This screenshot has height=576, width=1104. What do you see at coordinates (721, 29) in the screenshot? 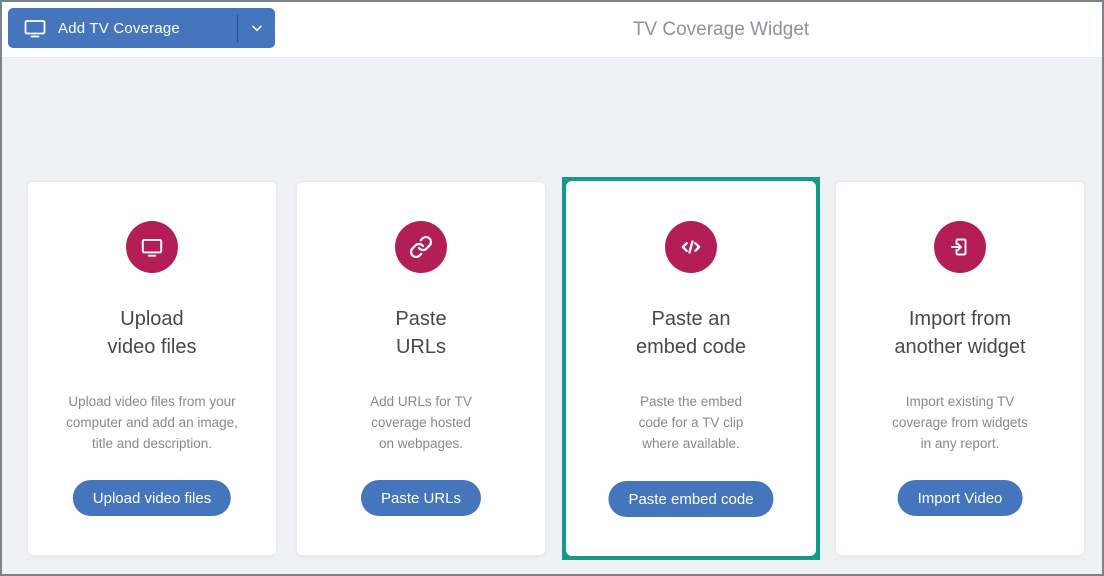
I see `page-title: TV Coverage Widget` at bounding box center [721, 29].